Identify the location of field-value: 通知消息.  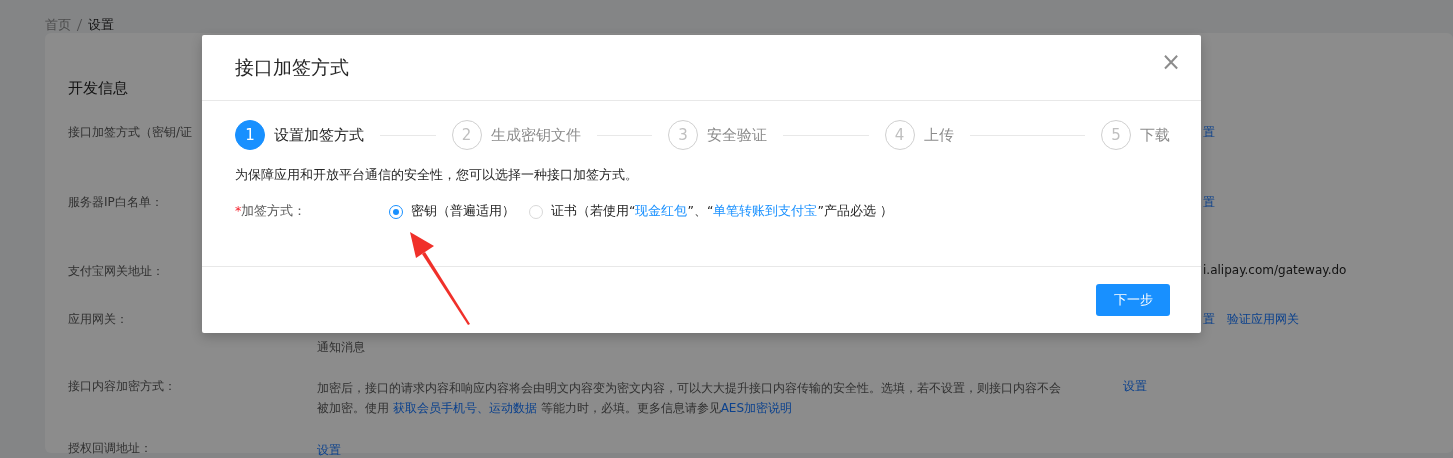
(341, 347).